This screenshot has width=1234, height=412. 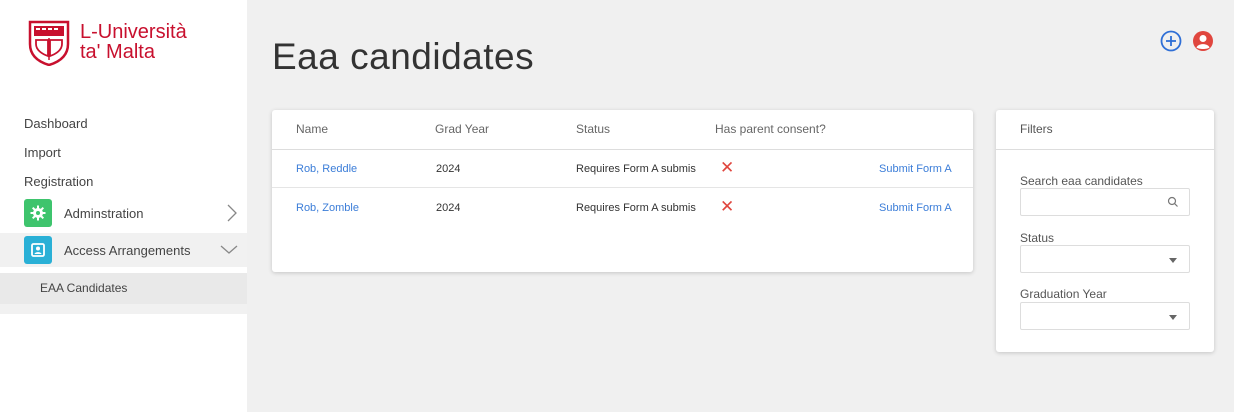 I want to click on sidebar-subitem-eaa-candidates: EAA Candidates, so click(x=123, y=288).